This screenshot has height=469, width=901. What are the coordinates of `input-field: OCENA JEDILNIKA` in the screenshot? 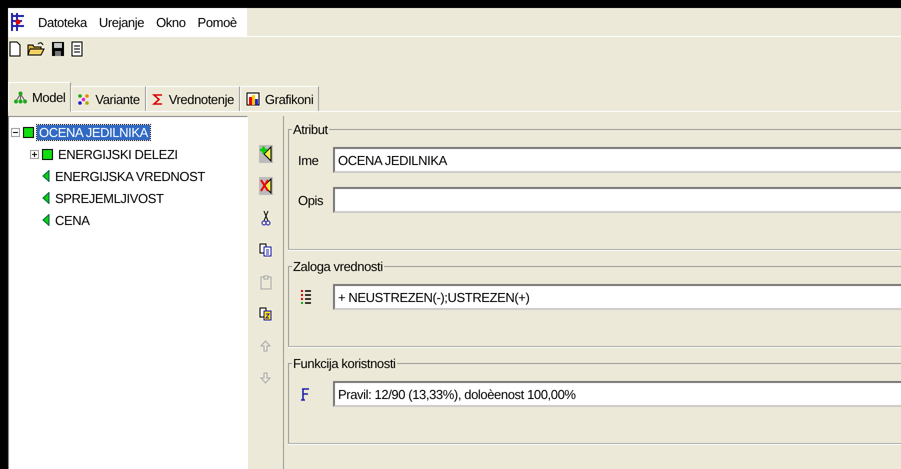 It's located at (617, 160).